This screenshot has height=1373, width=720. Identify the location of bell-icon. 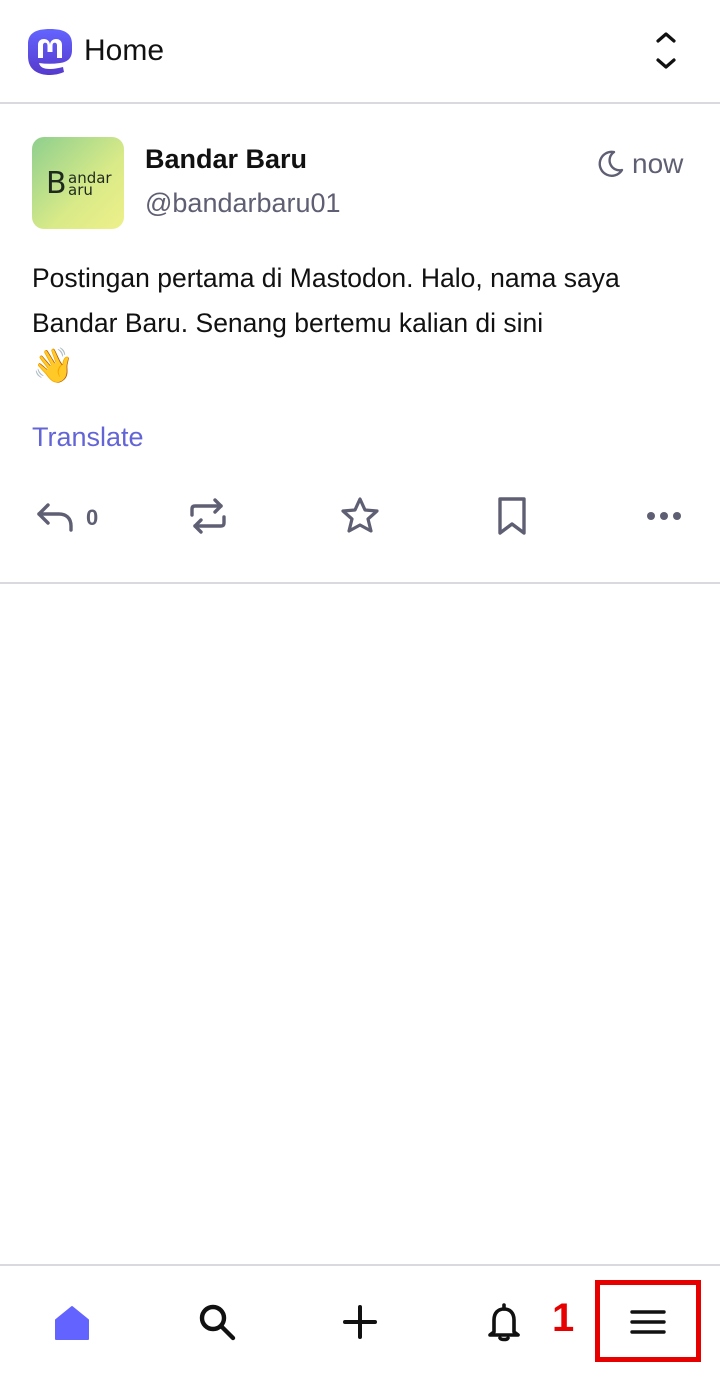
(504, 1322).